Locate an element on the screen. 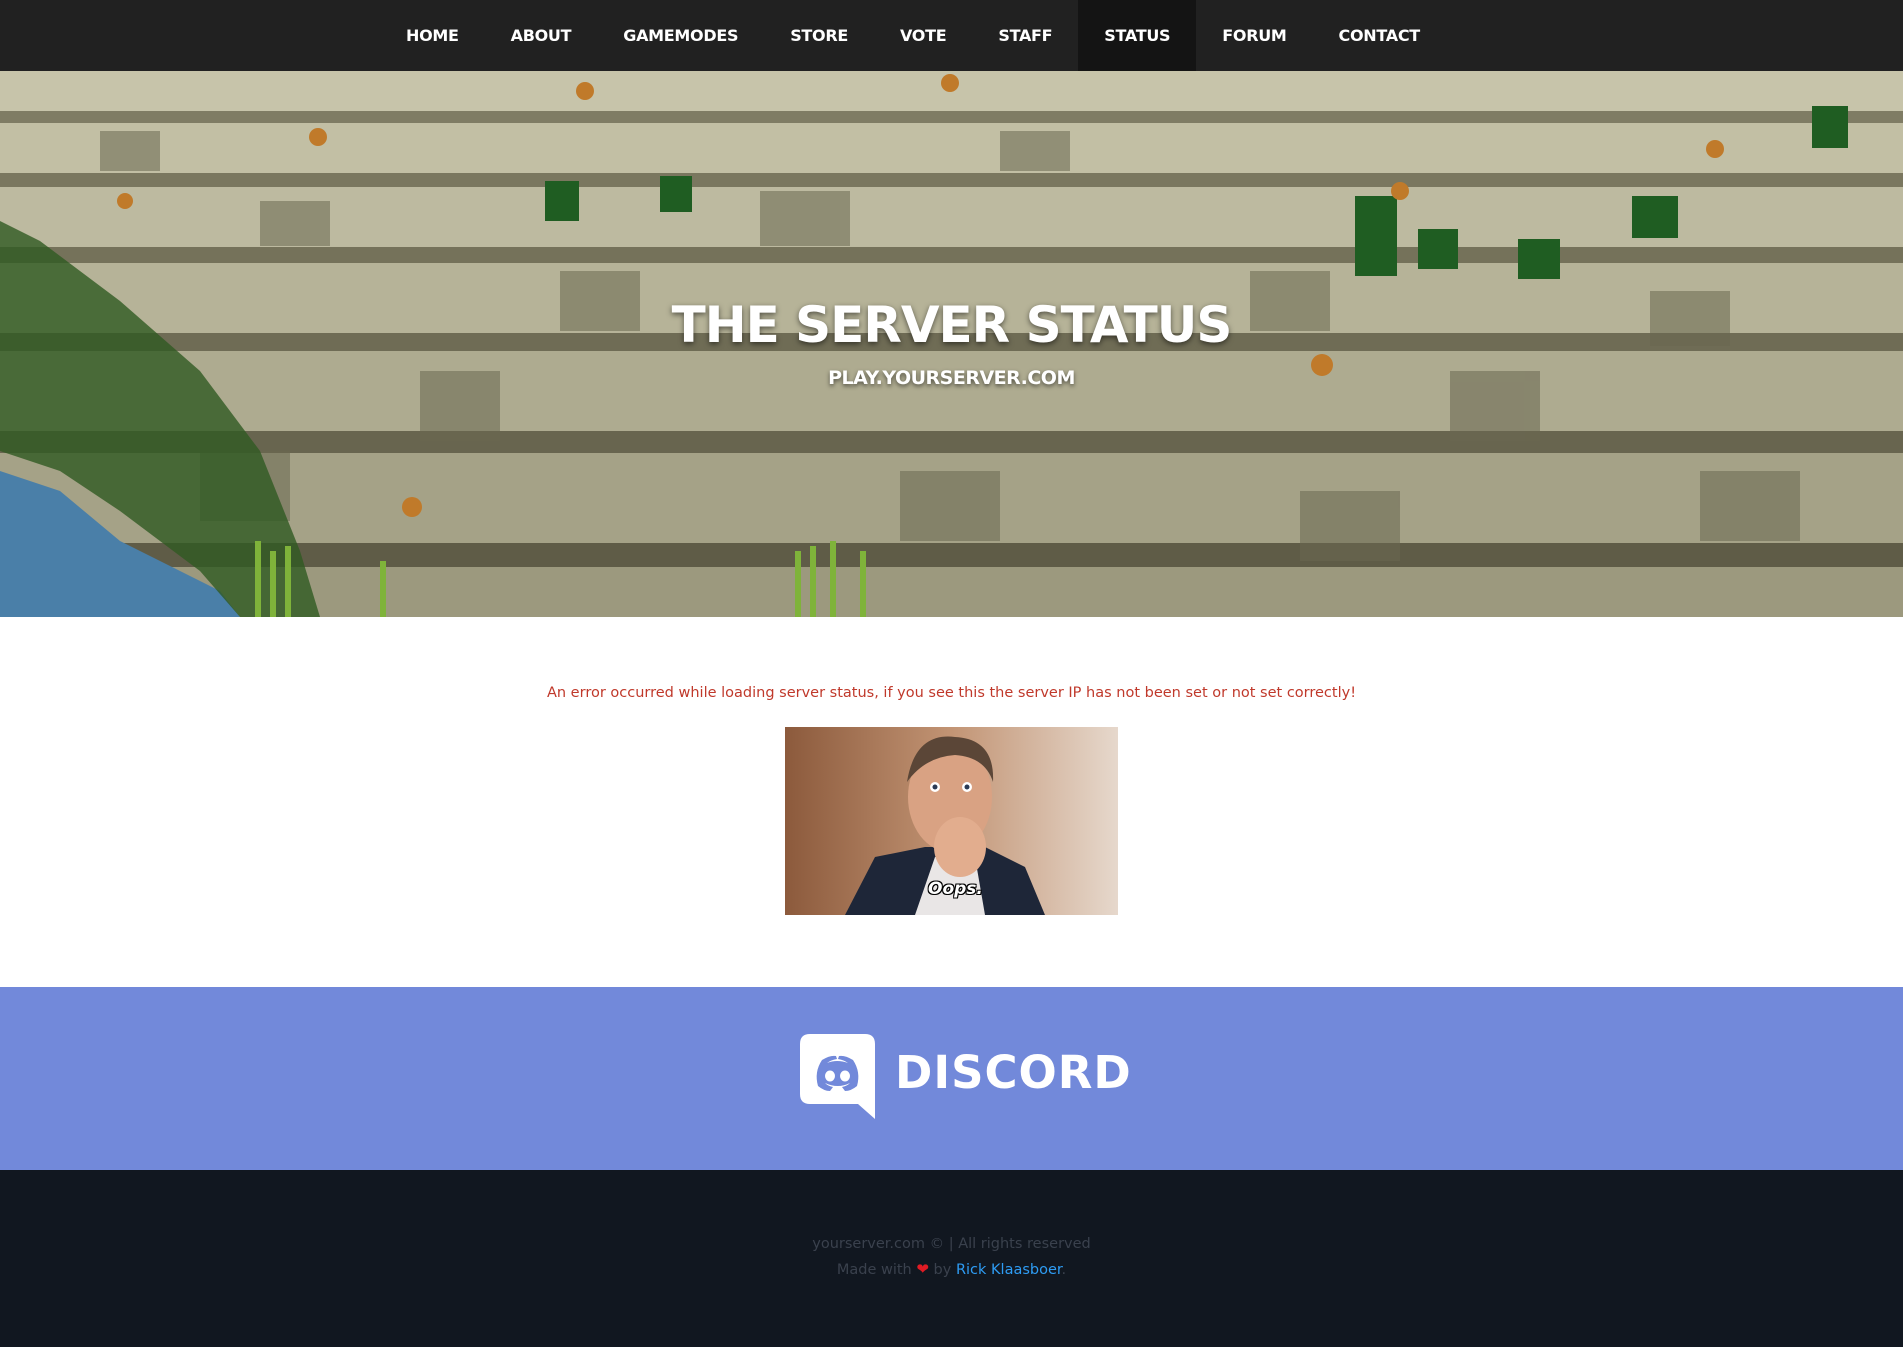  nav-item-vote: VOTE is located at coordinates (923, 35).